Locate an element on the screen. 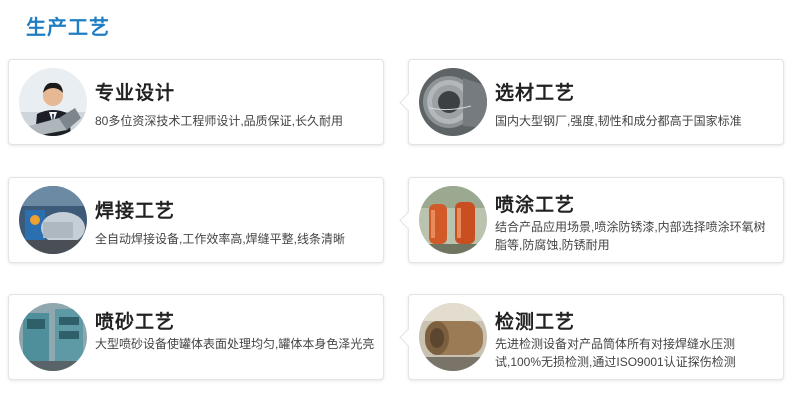 The image size is (800, 402). card-painting: 喷涂工艺 结合产品应用场景,喷涂防锈漆,内部选择喷涂环氧树脂等,防腐蚀,防锈耐用 is located at coordinates (596, 220).